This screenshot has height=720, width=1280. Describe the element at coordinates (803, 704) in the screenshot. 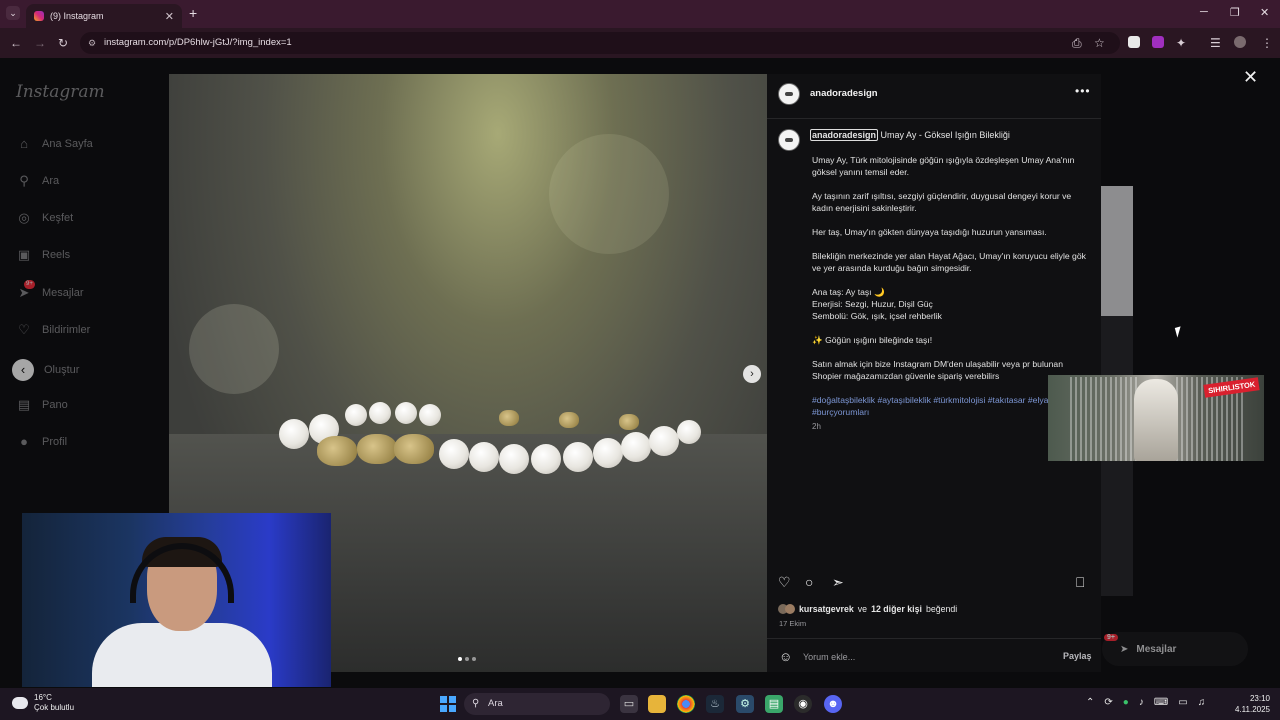

I see `obs-icon: ◉` at that location.